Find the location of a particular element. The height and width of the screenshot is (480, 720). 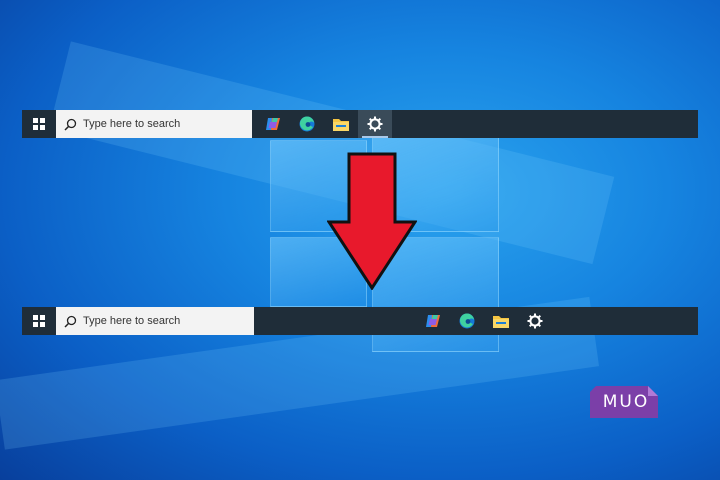

taskbar-center-aligned: Type here to search is located at coordinates (360, 321).